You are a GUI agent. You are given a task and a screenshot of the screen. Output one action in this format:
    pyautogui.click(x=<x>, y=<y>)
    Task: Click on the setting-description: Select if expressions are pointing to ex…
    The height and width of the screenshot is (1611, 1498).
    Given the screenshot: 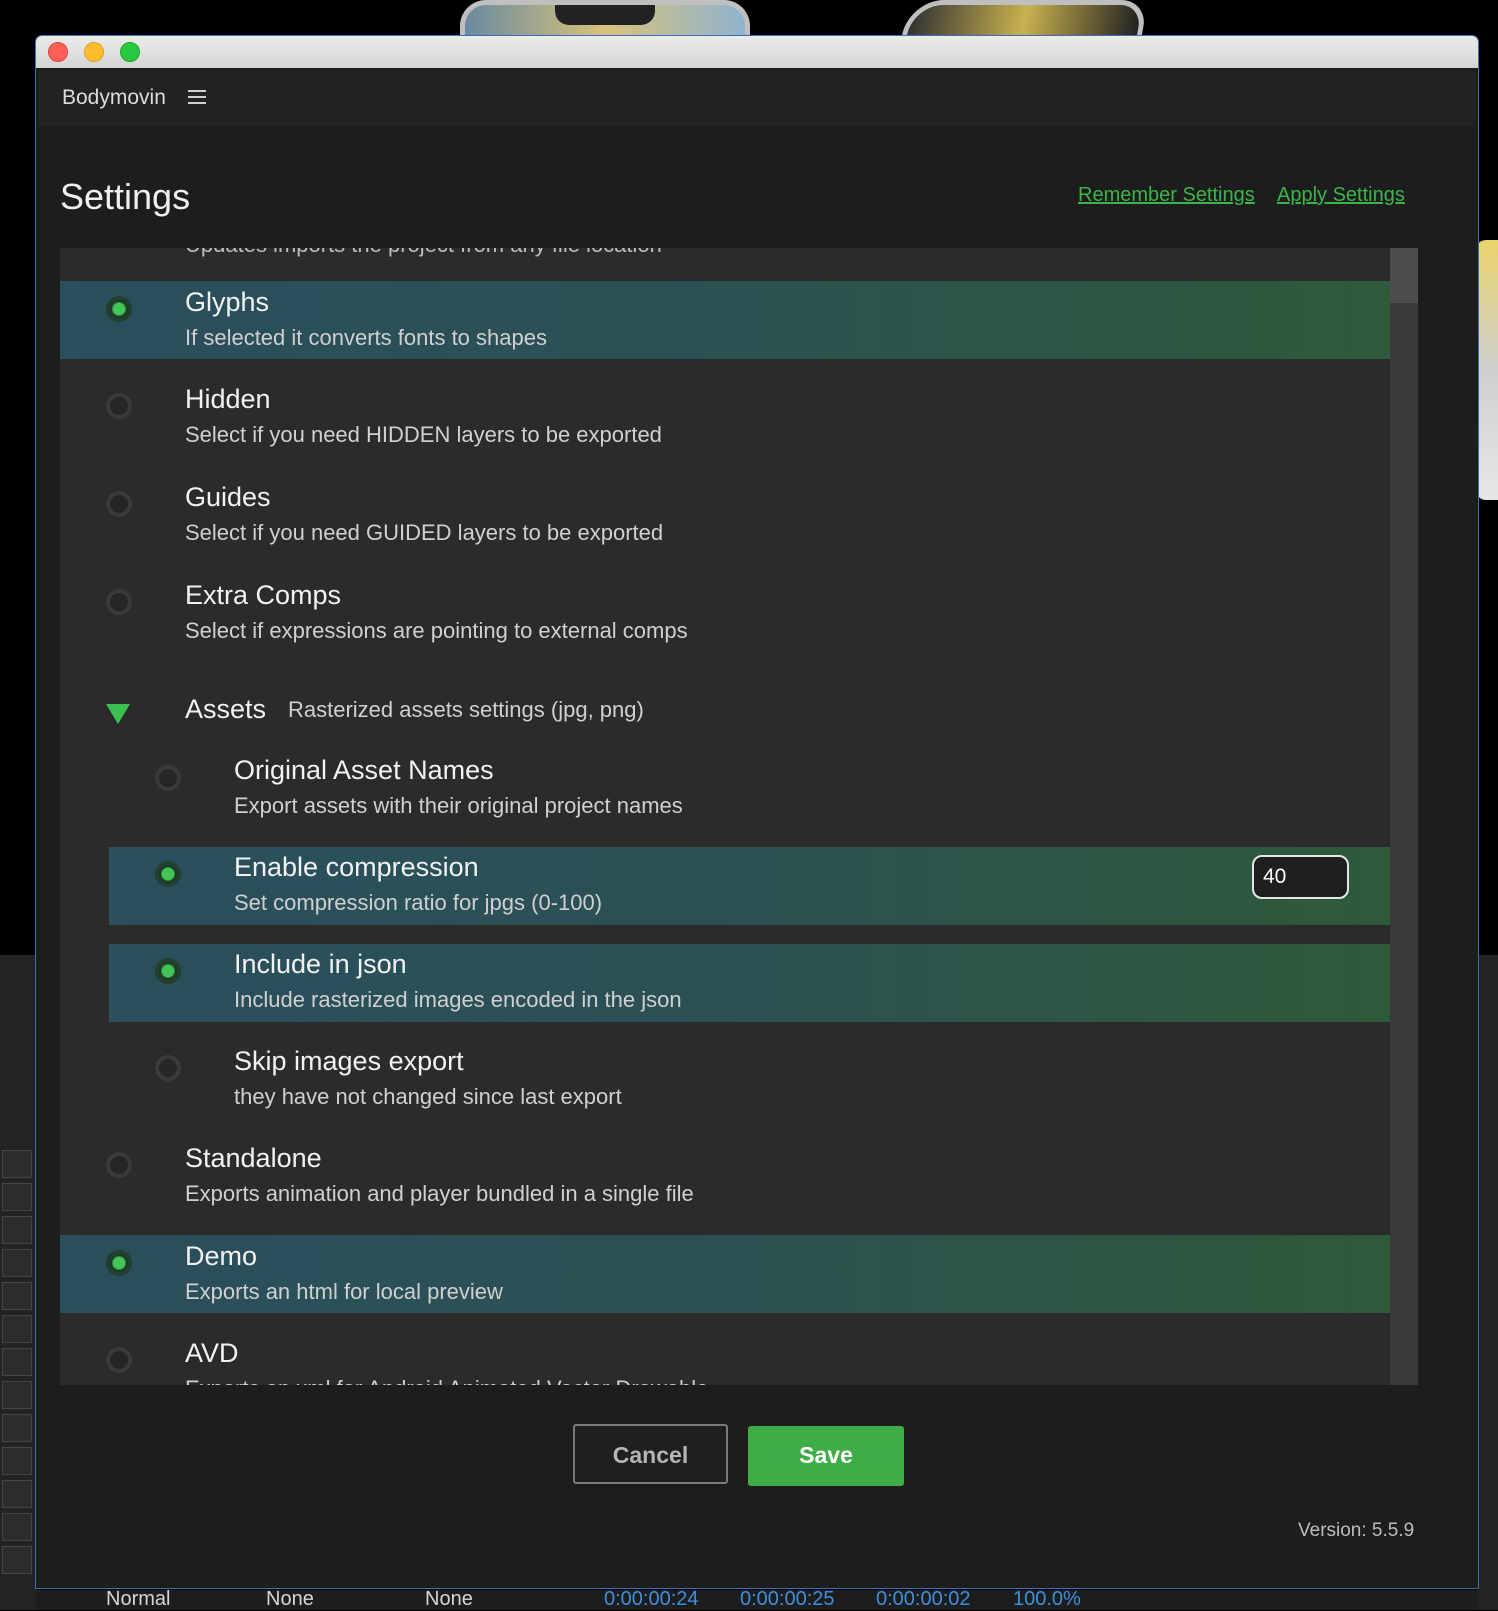 What is the action you would take?
    pyautogui.click(x=436, y=630)
    